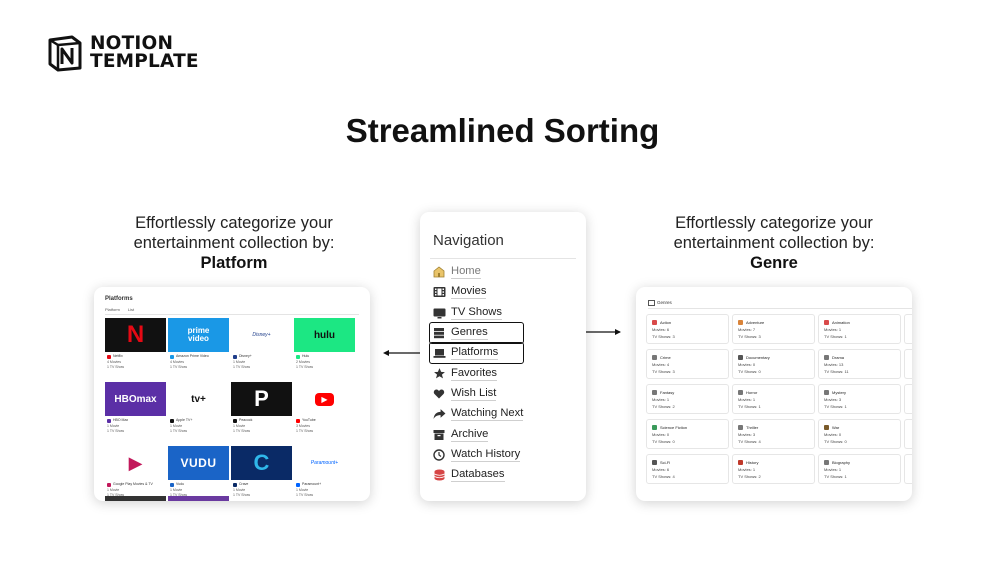 Image resolution: width=1005 pixels, height=565 pixels. I want to click on genre-name: Action, so click(666, 322).